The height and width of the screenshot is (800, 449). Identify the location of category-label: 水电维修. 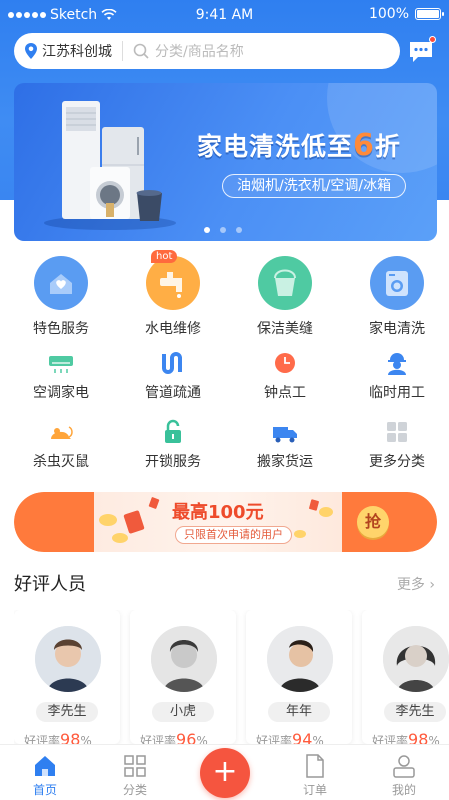
(173, 329).